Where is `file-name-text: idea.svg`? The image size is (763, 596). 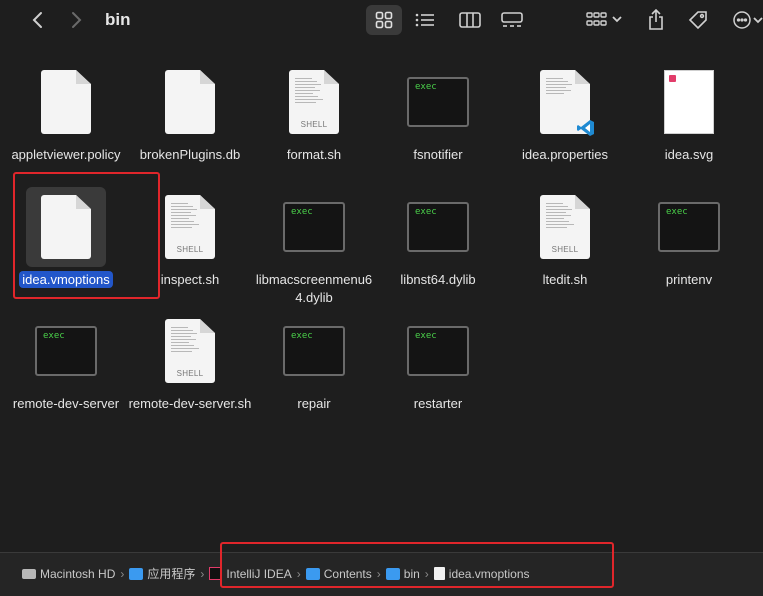 file-name-text: idea.svg is located at coordinates (689, 154).